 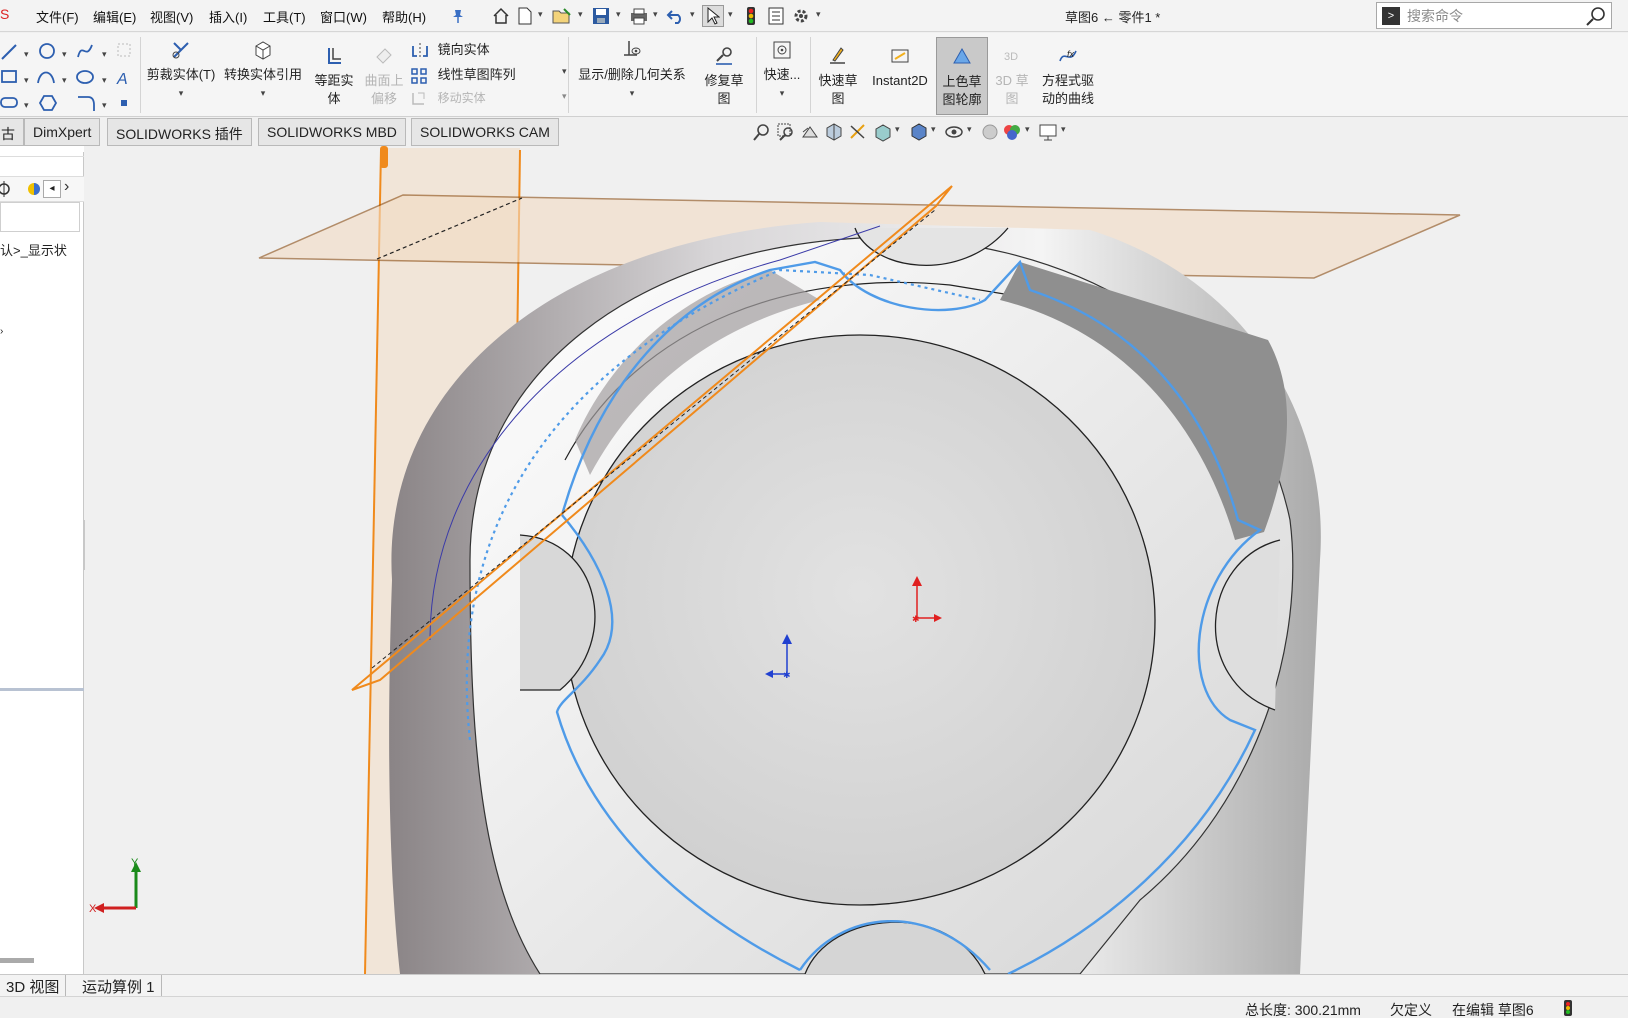 What do you see at coordinates (114, 16) in the screenshot?
I see `menu-edit: 编辑(E)` at bounding box center [114, 16].